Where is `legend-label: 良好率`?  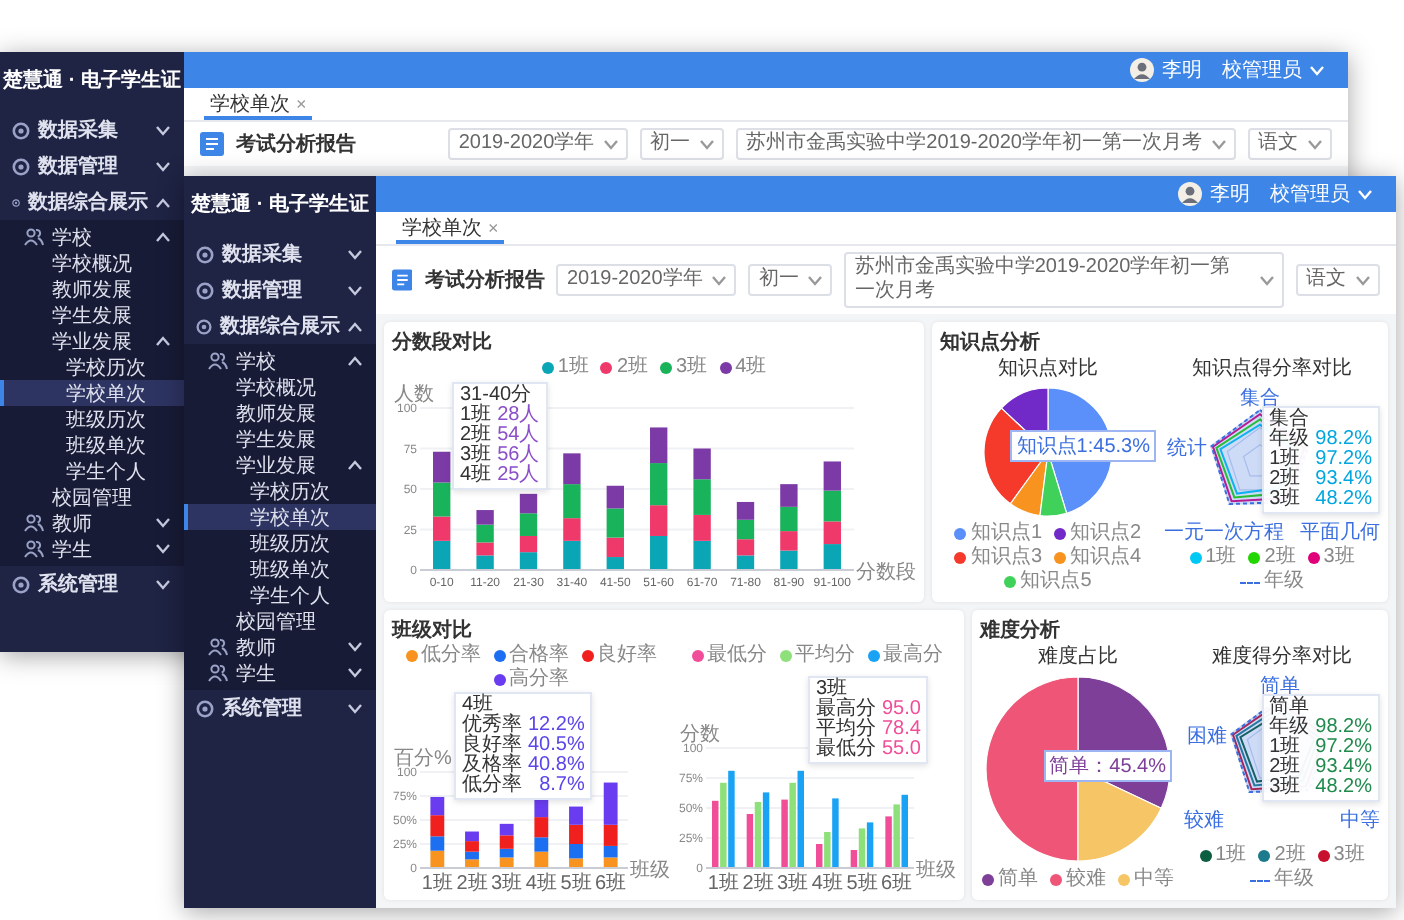
legend-label: 良好率 is located at coordinates (627, 656).